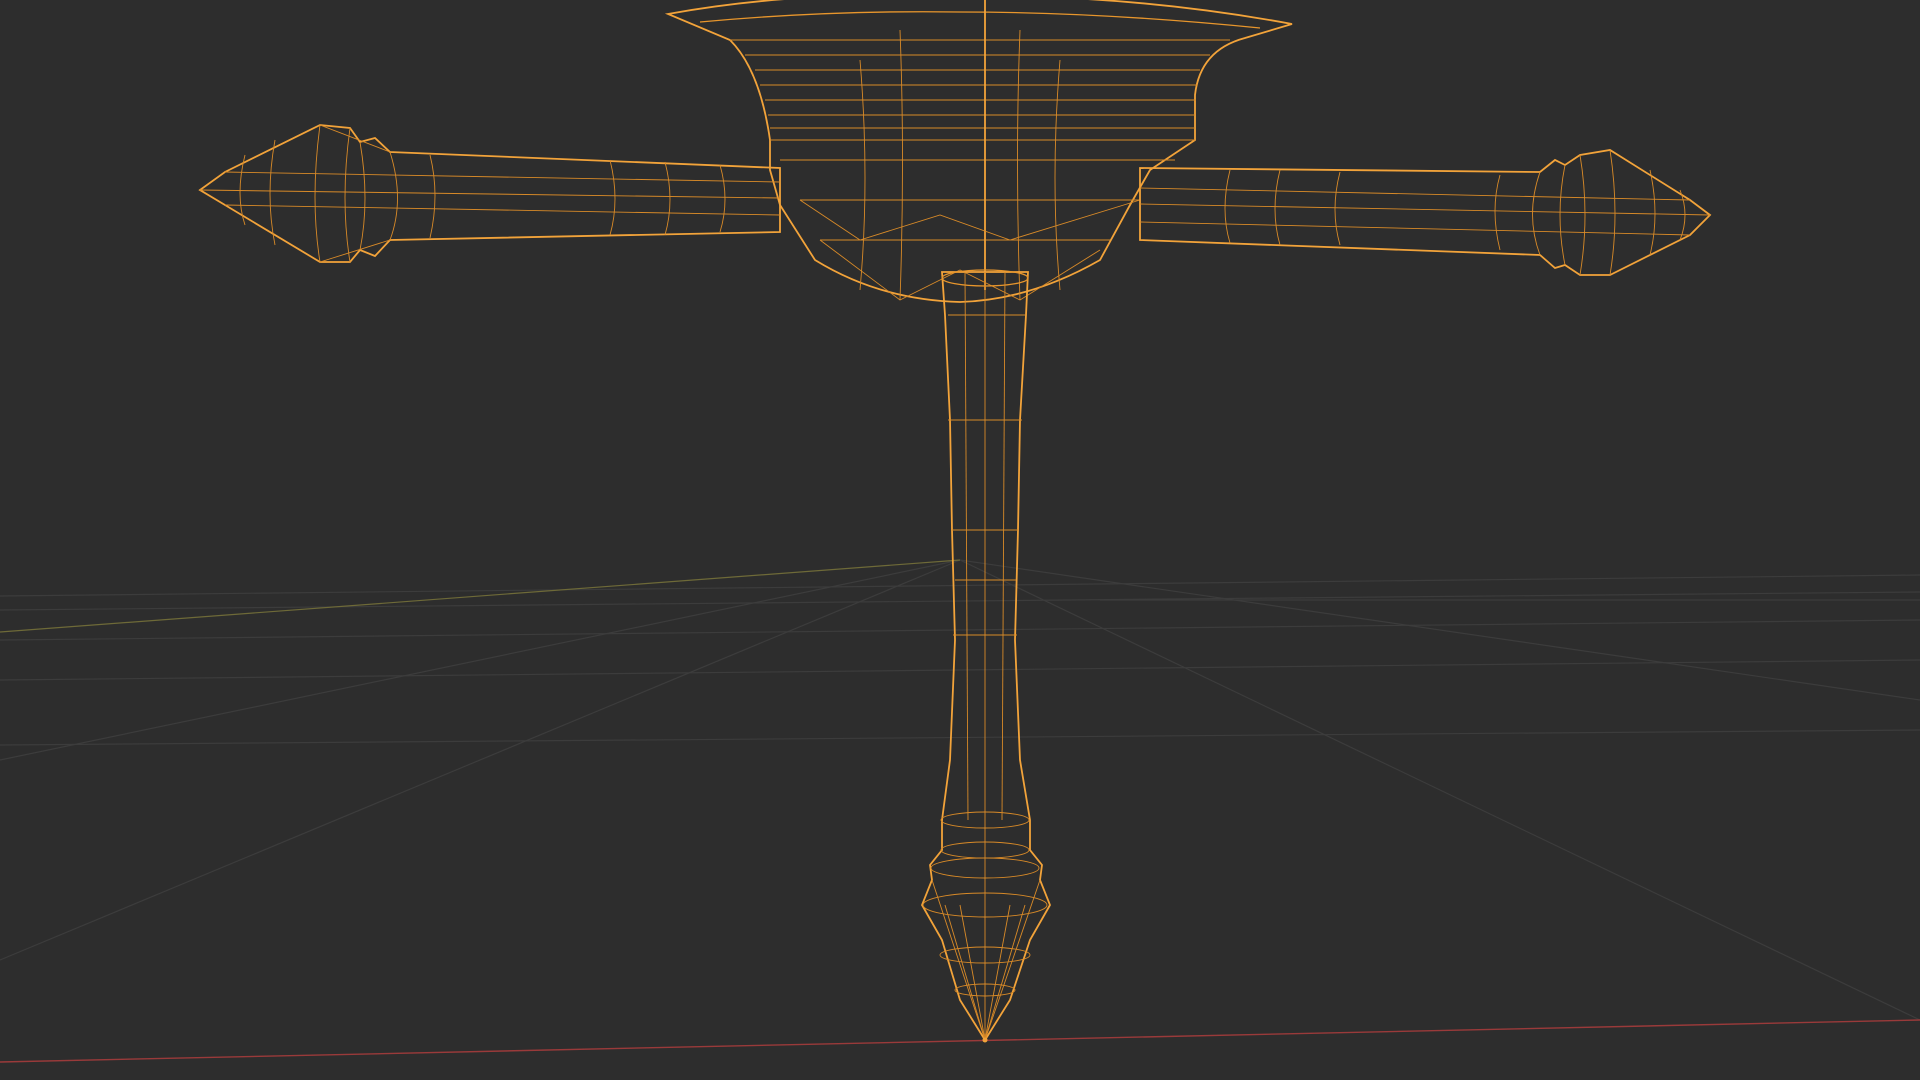 The width and height of the screenshot is (1920, 1080). I want to click on x-axis-line, so click(960, 1041).